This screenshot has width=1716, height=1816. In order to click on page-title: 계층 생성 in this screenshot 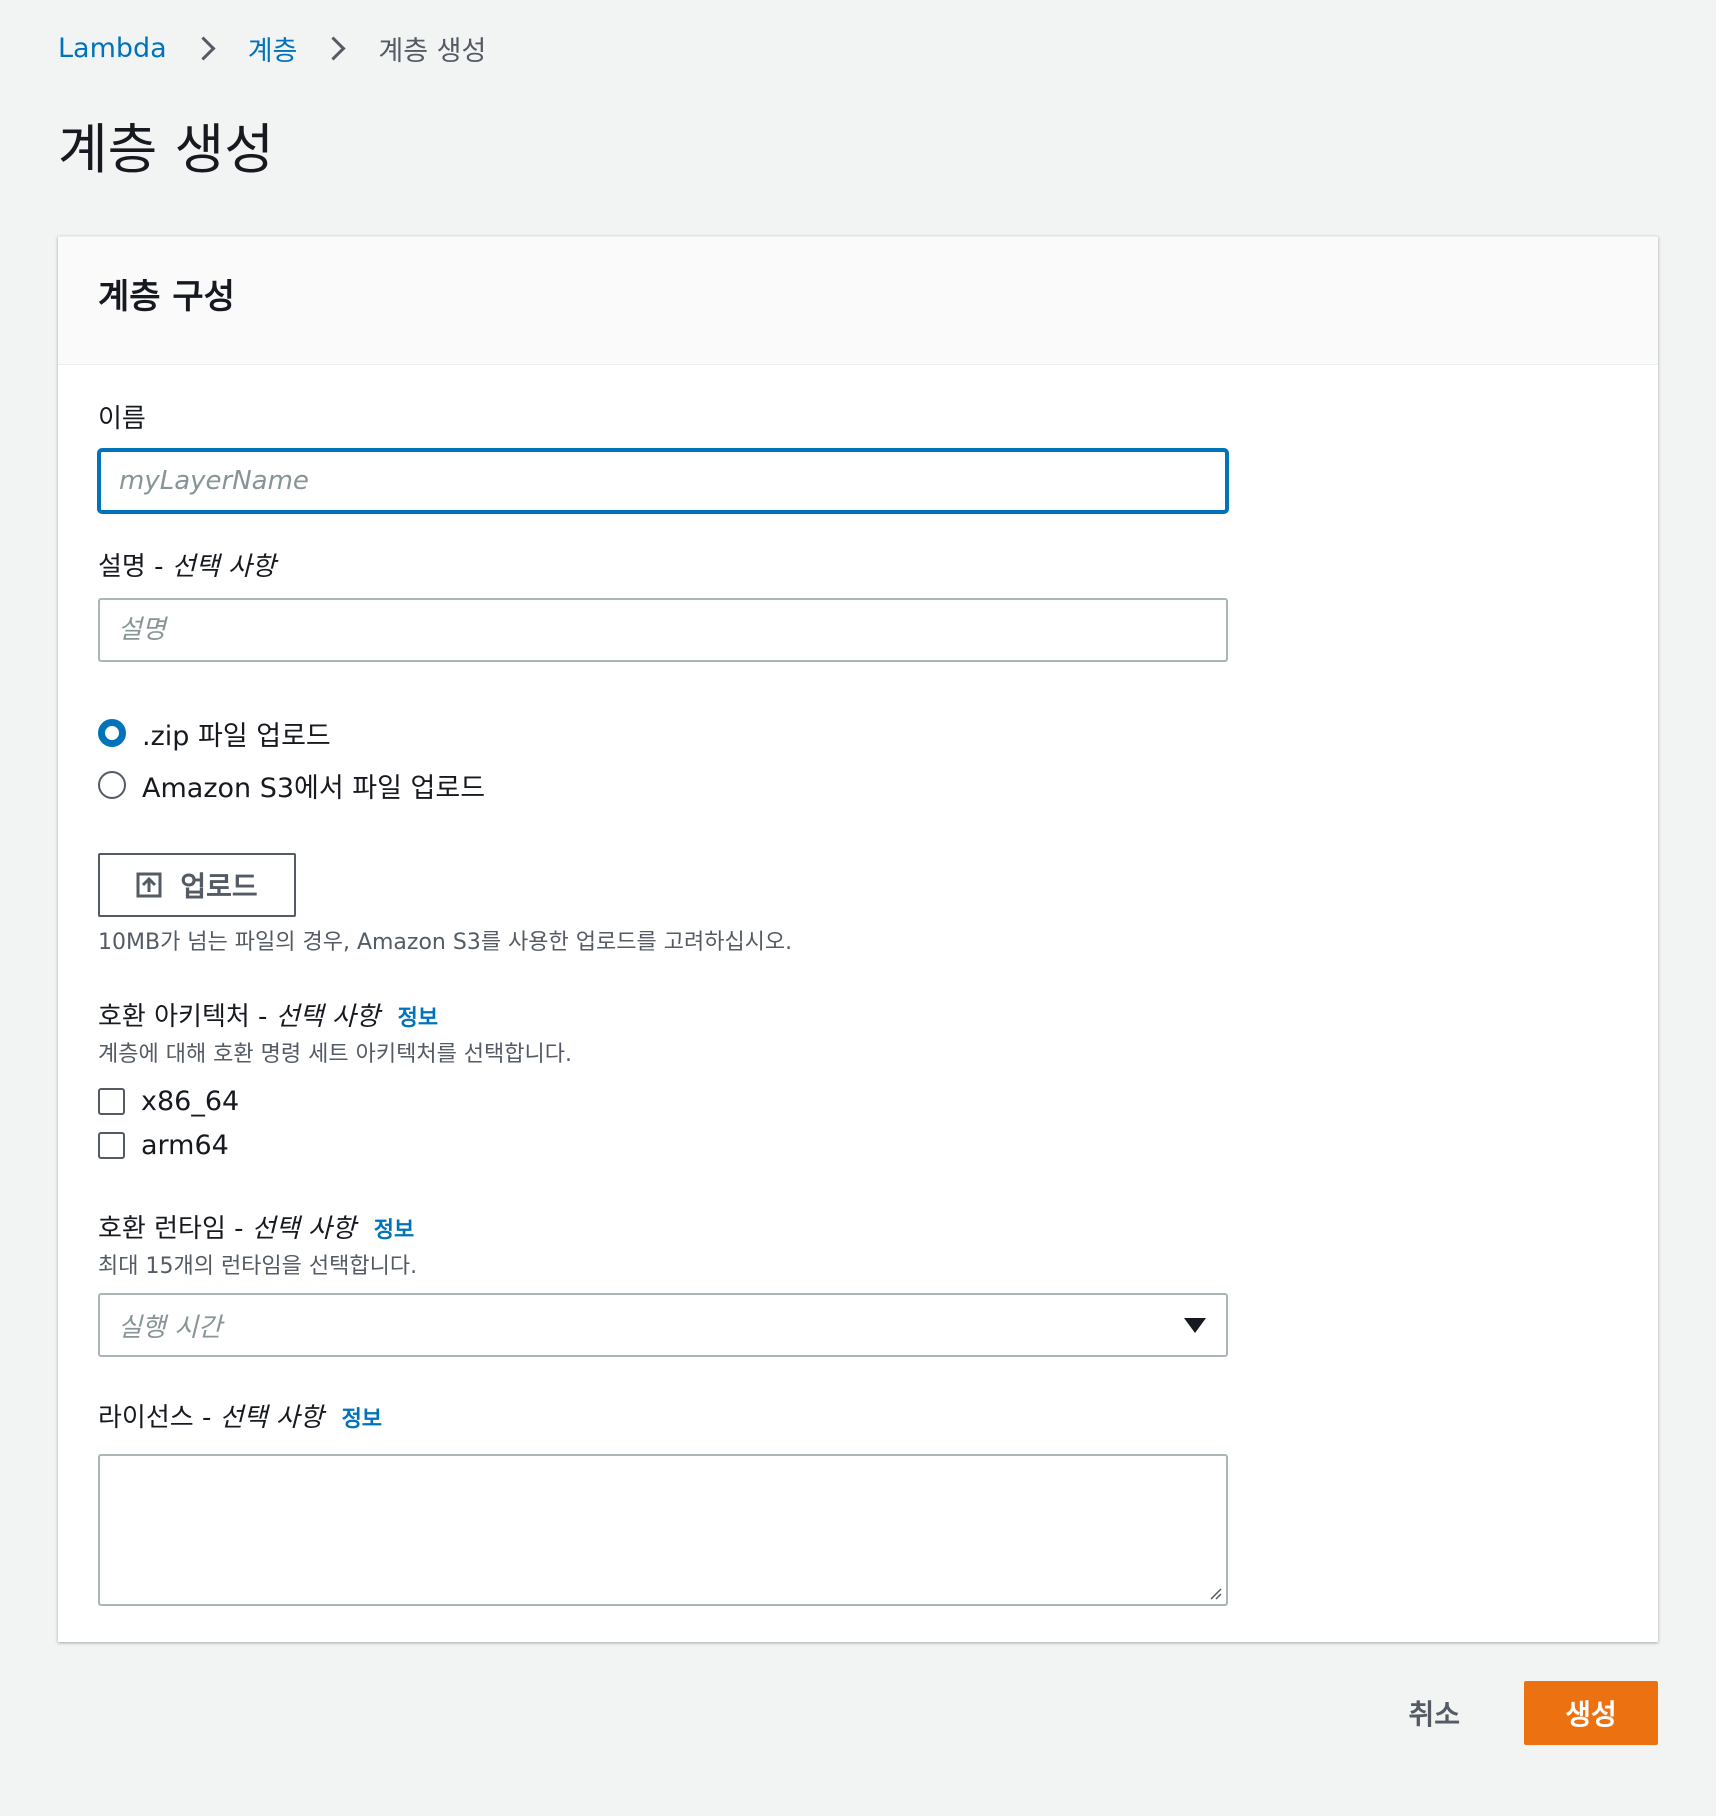, I will do `click(166, 149)`.